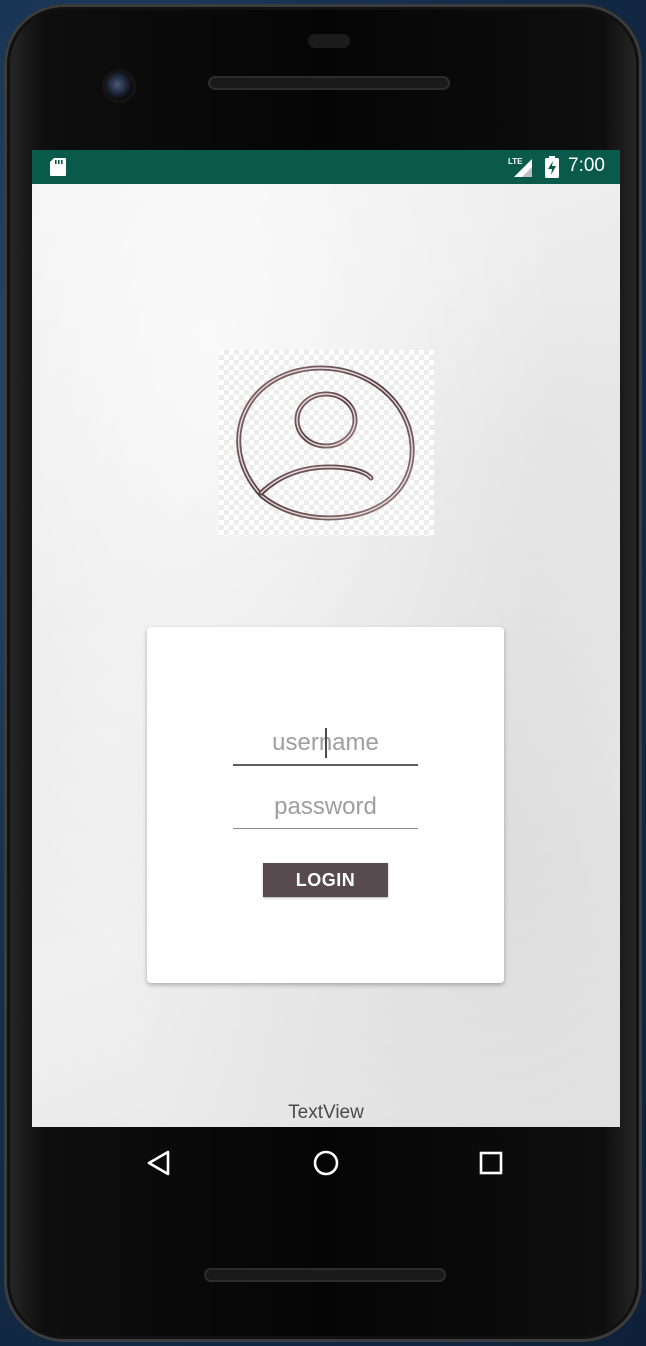  What do you see at coordinates (325, 828) in the screenshot?
I see `password-underline` at bounding box center [325, 828].